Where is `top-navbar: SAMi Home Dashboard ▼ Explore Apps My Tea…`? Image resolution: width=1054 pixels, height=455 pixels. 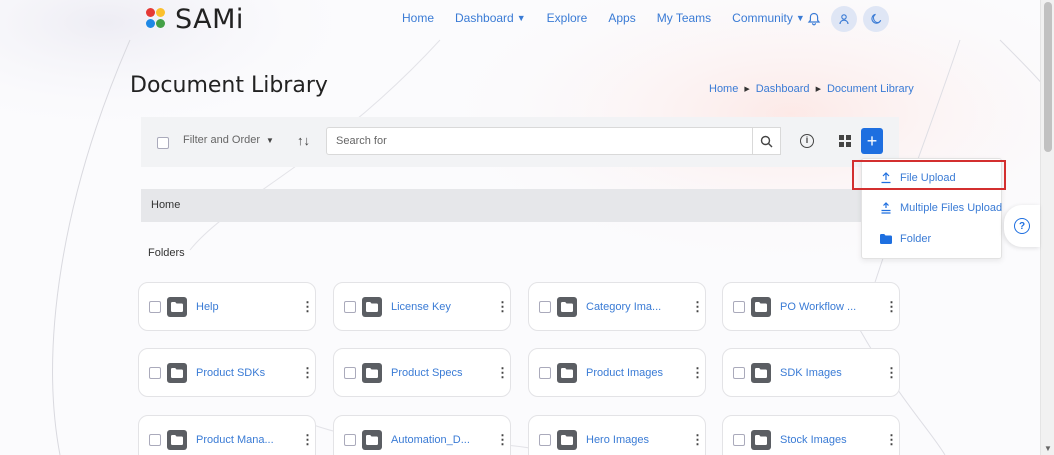
top-navbar: SAMi Home Dashboard ▼ Explore Apps My Tea… is located at coordinates (520, 19).